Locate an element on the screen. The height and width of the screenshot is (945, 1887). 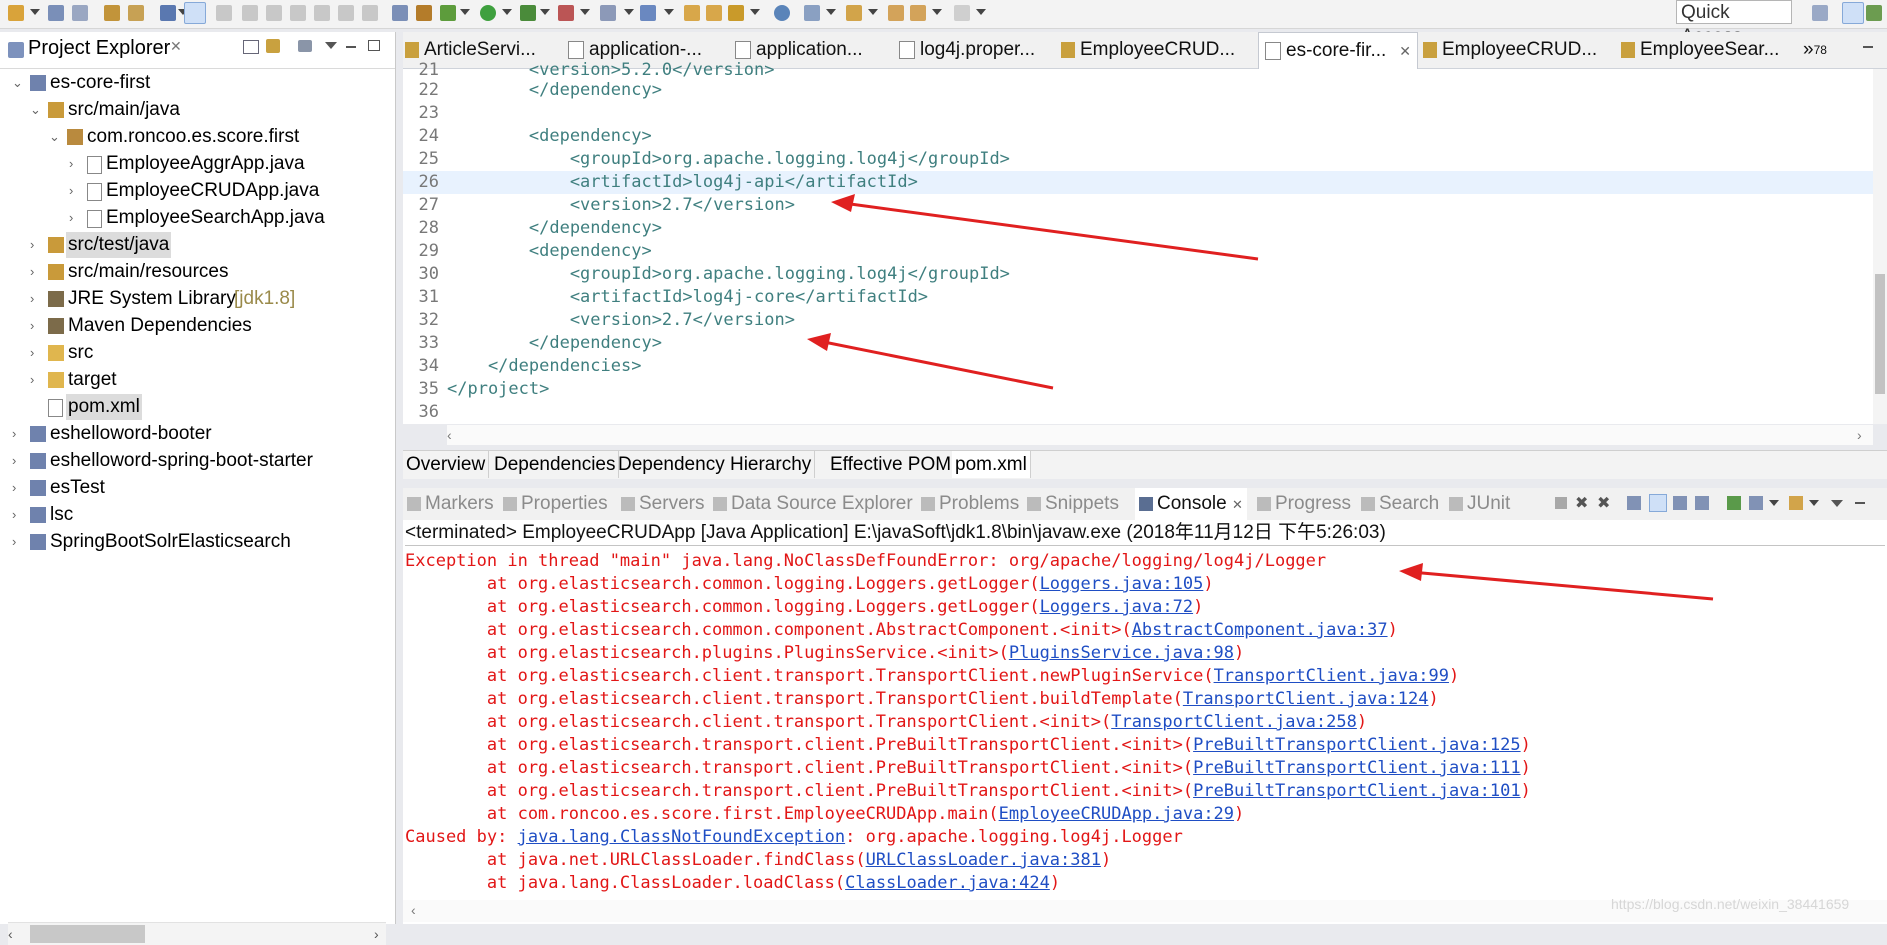
close-icon: ✕ is located at coordinates (176, 46).